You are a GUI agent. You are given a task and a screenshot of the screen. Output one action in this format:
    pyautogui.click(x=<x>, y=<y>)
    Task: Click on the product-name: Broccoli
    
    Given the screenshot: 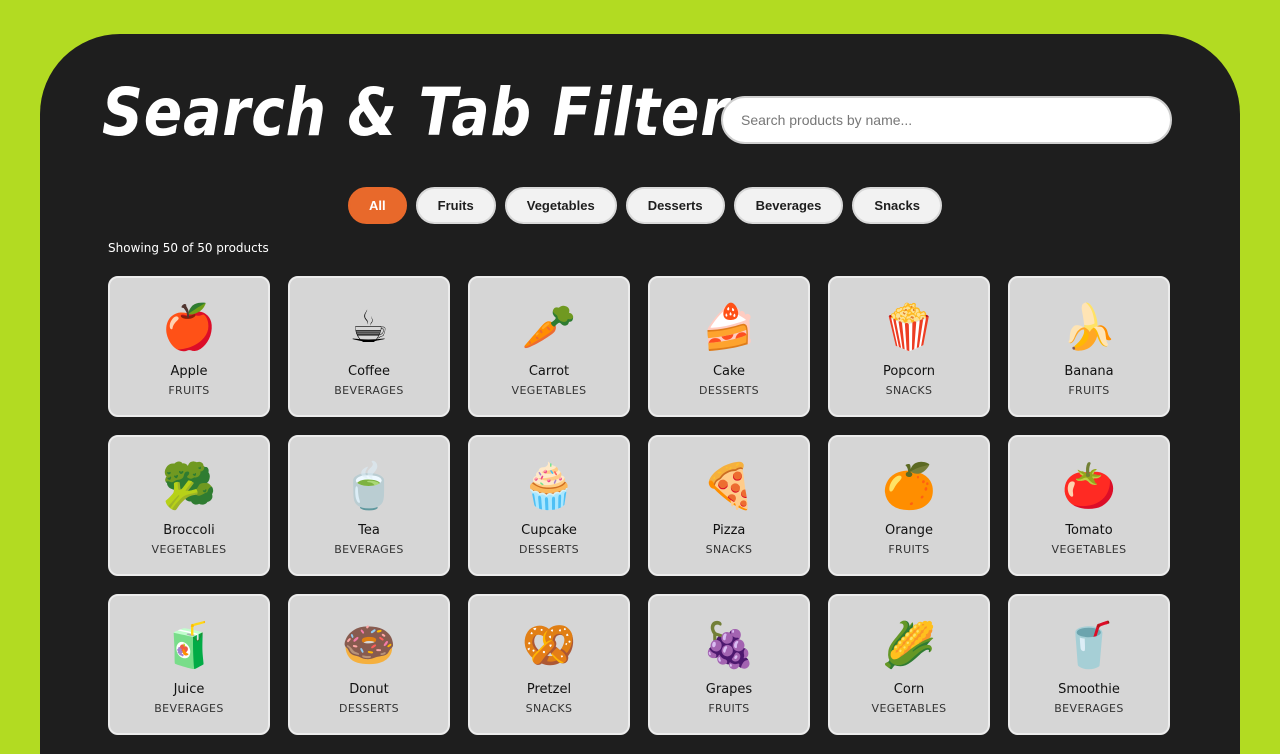 What is the action you would take?
    pyautogui.click(x=189, y=530)
    